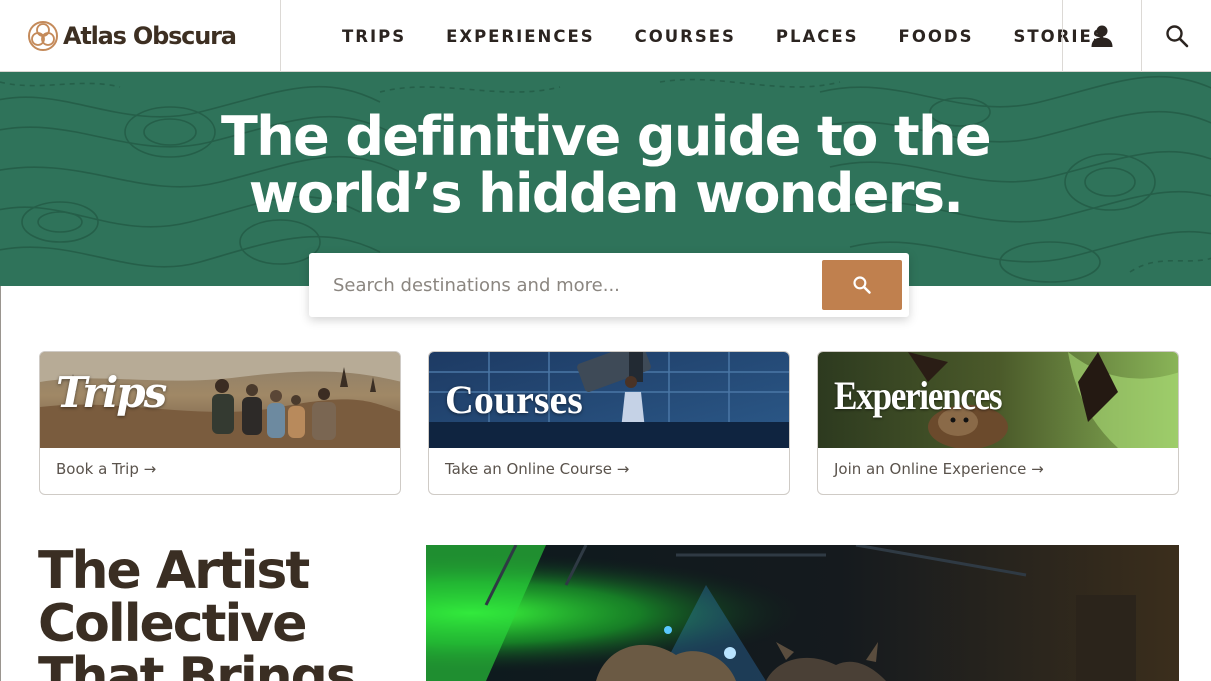 This screenshot has height=681, width=1211. Describe the element at coordinates (537, 469) in the screenshot. I see `online-course-link: Take an Online Course →` at that location.